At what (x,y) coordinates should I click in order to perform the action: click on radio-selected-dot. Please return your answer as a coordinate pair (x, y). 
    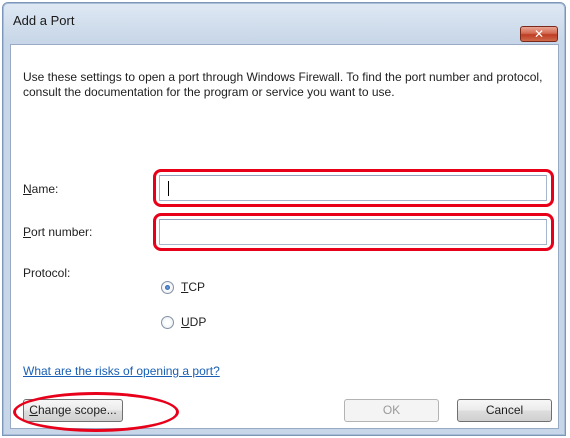
    Looking at the image, I should click on (167, 287).